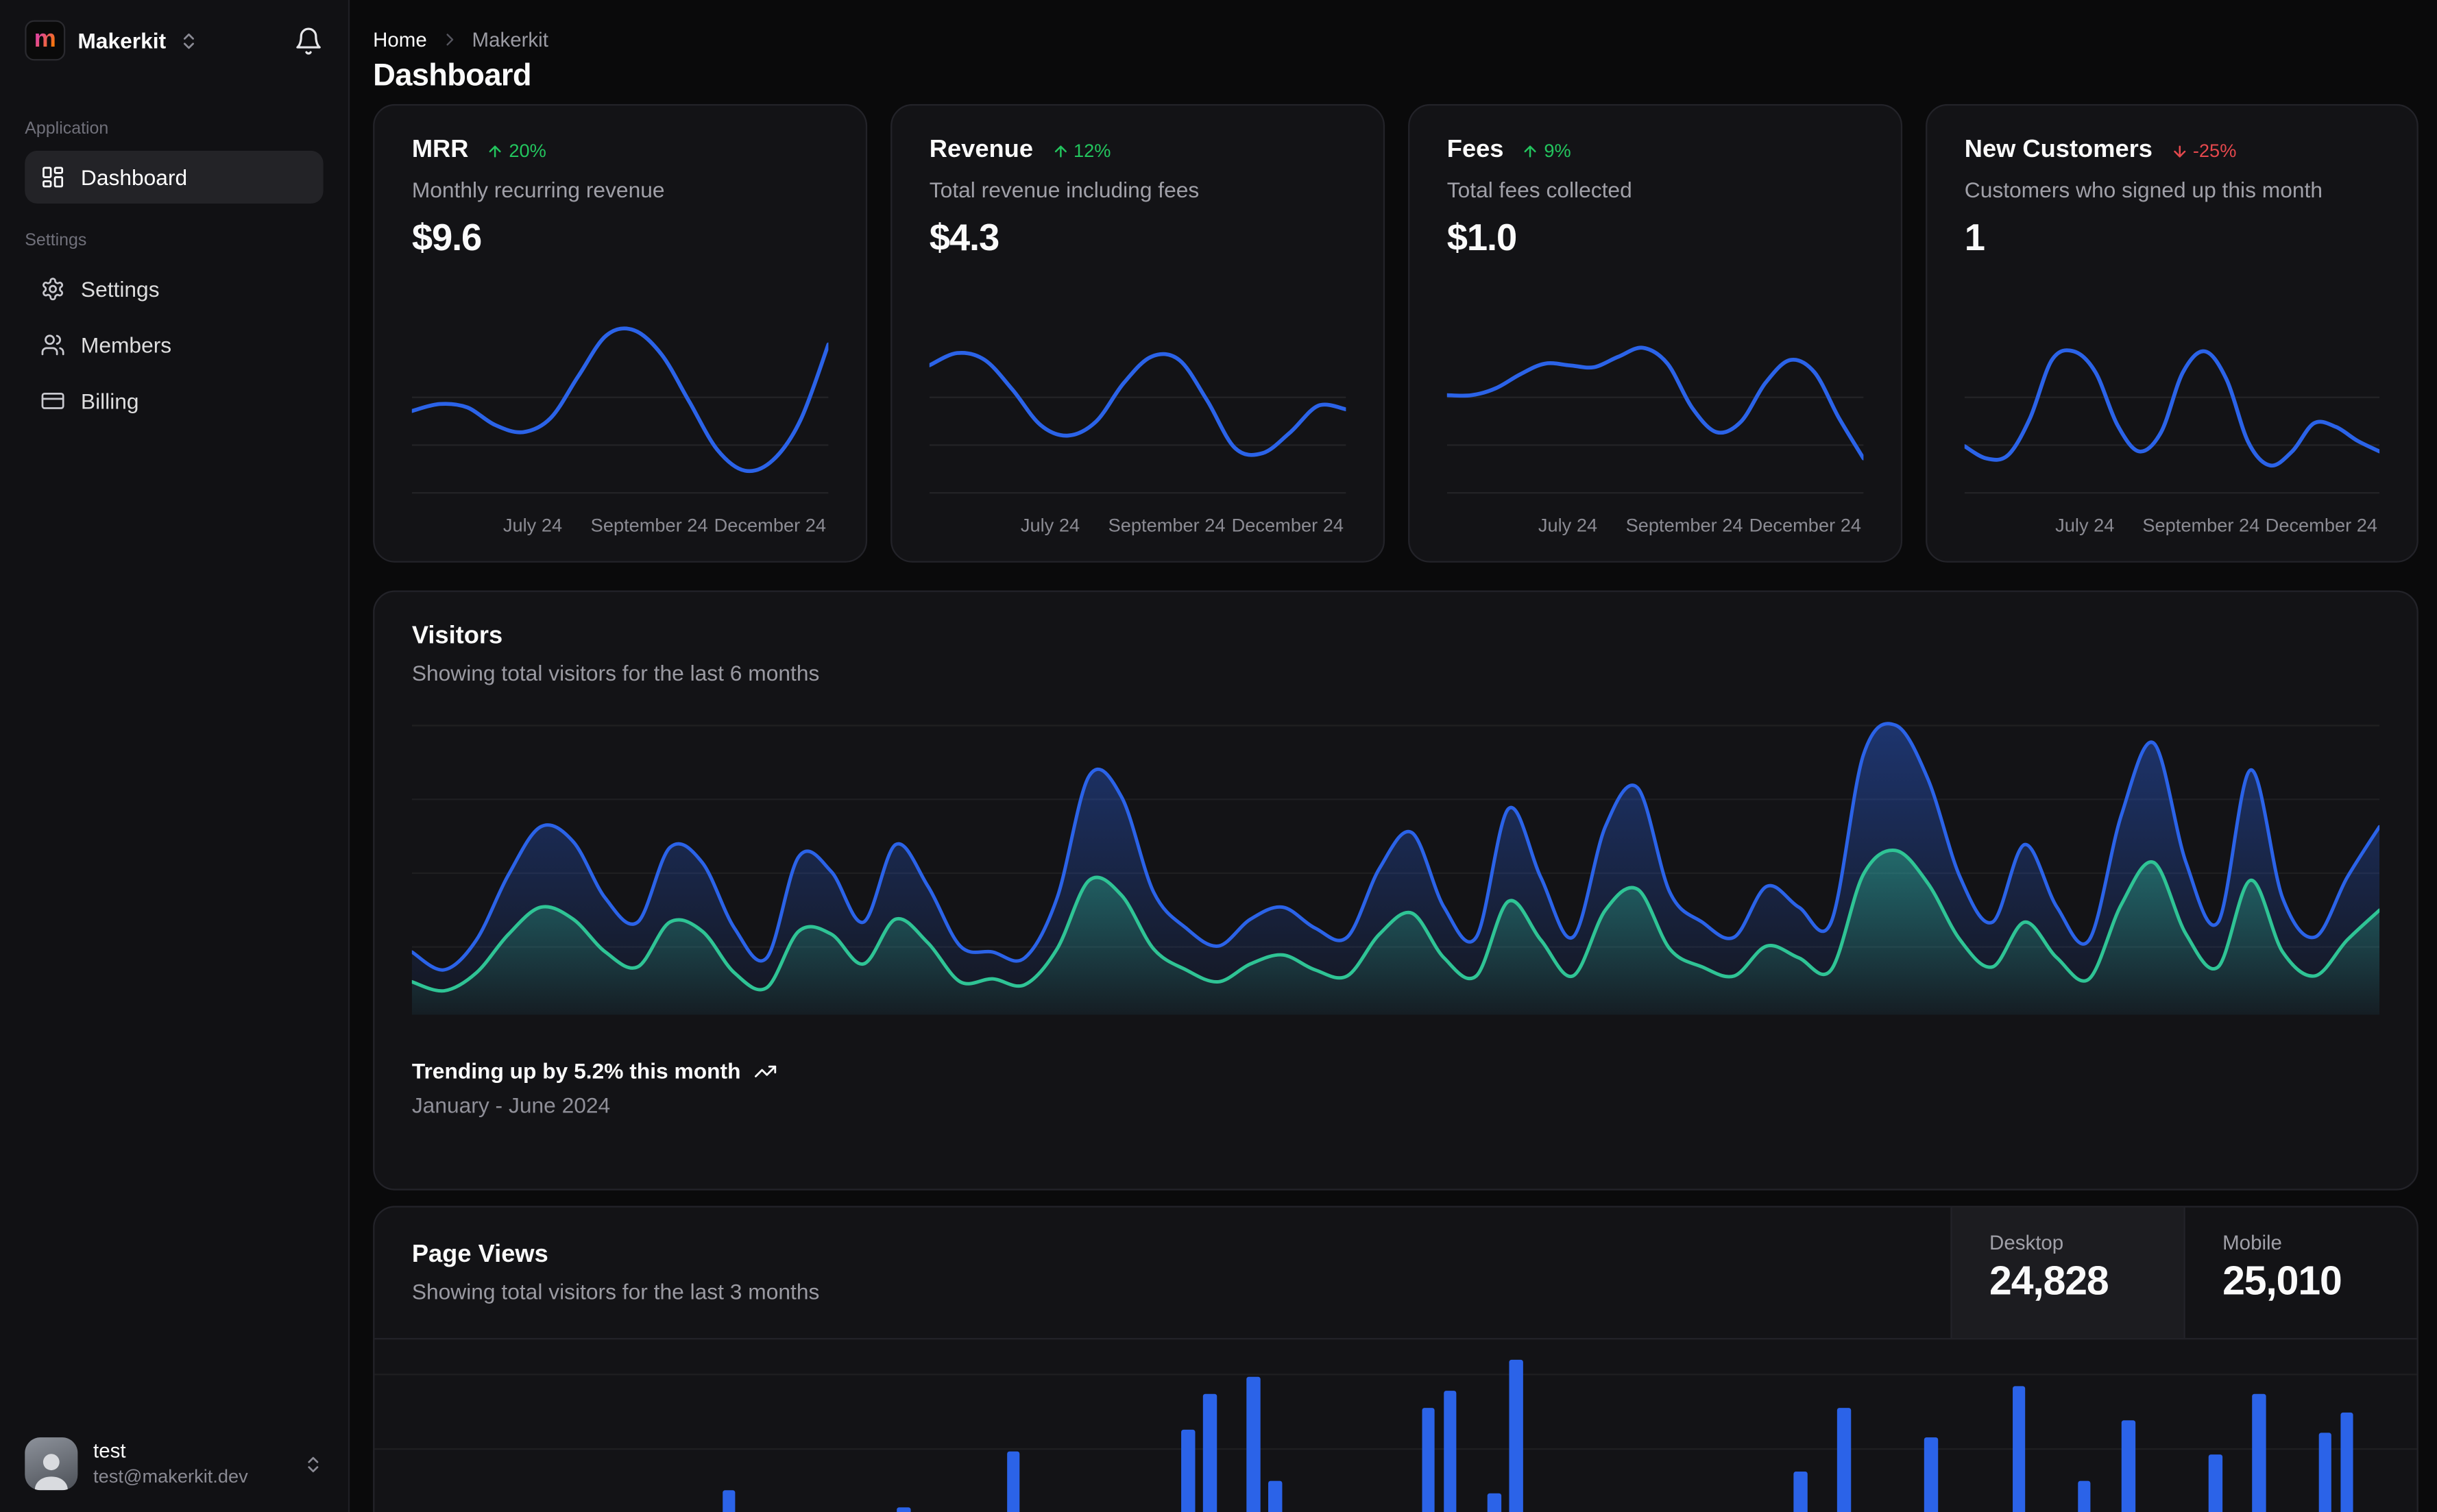 The image size is (2437, 1512). I want to click on sidebar-item-members: Members, so click(174, 345).